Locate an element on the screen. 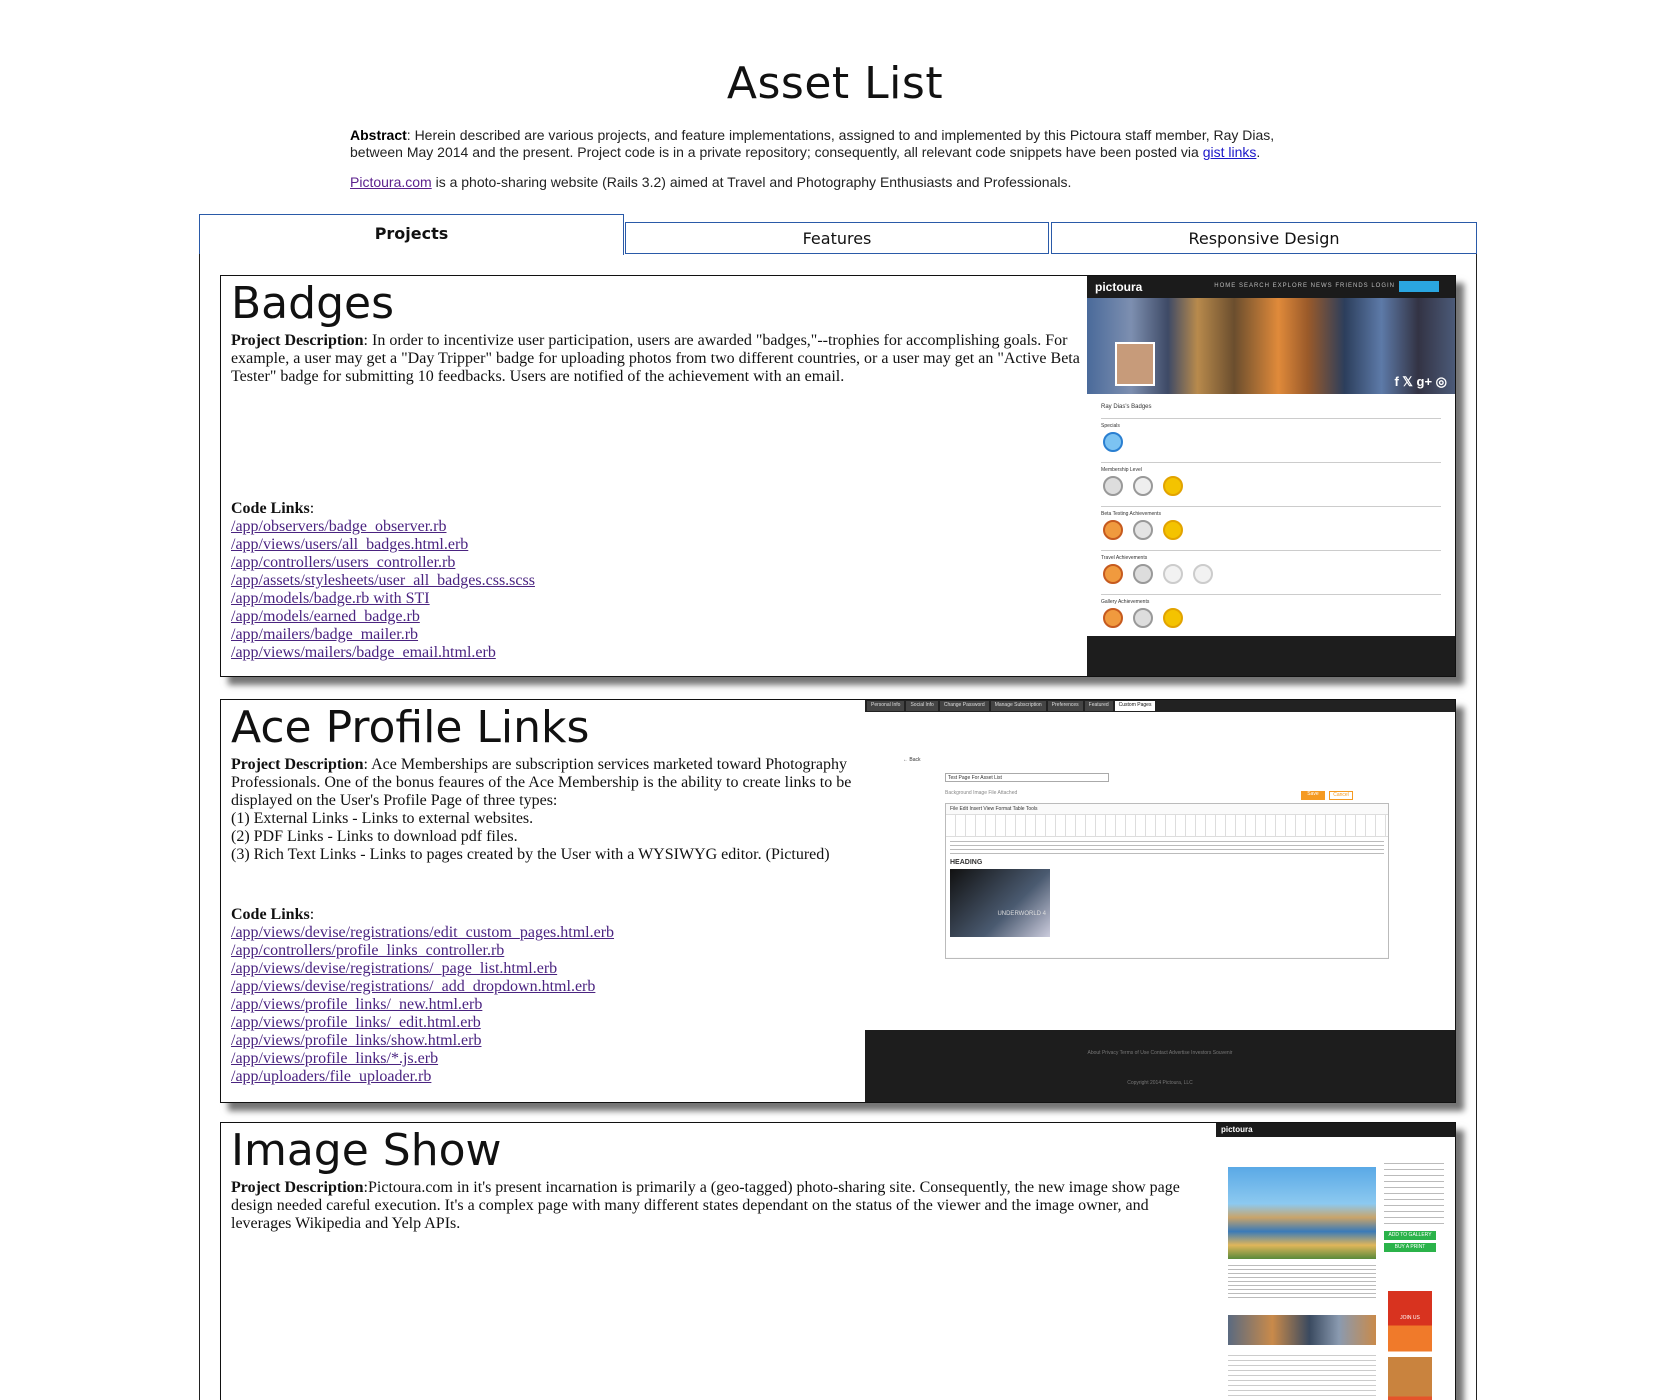 This screenshot has height=1400, width=1670. tab-responsive-design: Responsive Design is located at coordinates (1264, 238).